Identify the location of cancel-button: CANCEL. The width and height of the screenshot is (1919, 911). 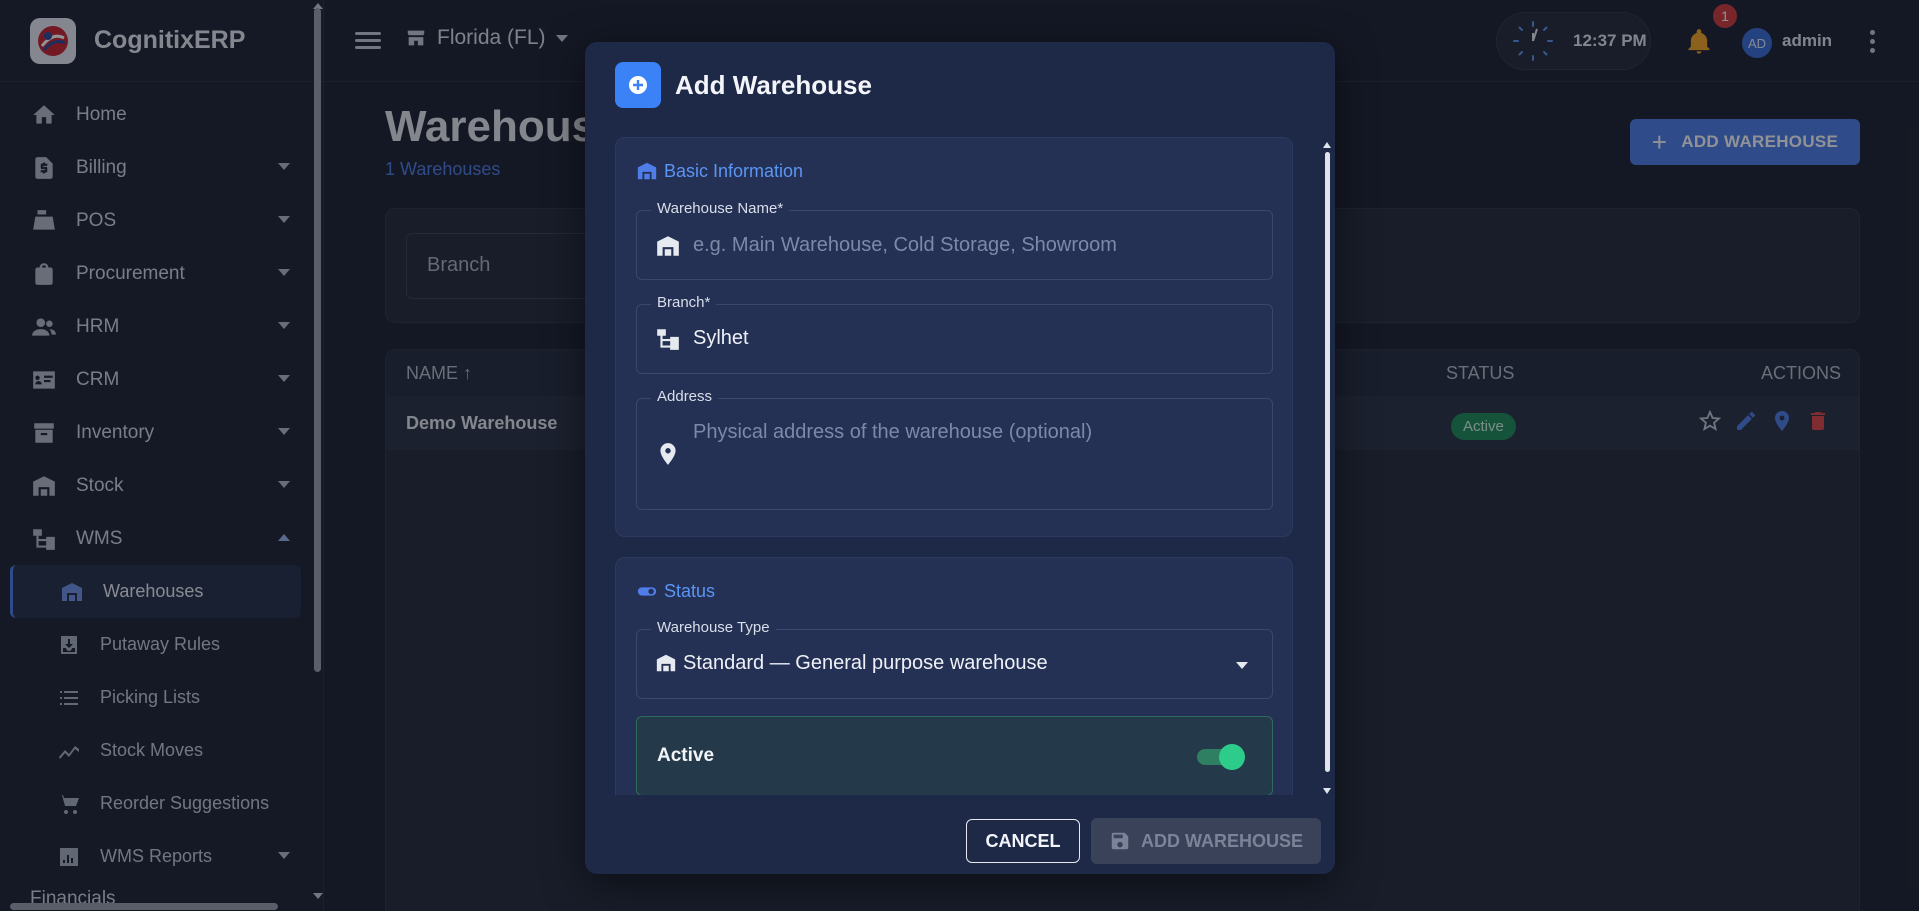
(1023, 841).